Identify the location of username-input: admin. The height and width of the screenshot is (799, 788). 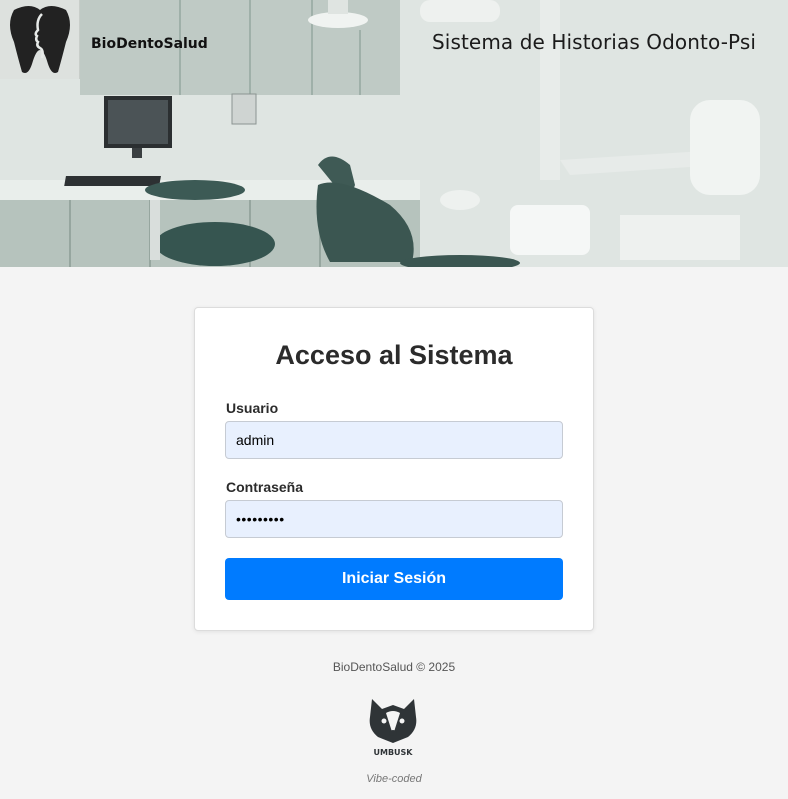
(394, 440).